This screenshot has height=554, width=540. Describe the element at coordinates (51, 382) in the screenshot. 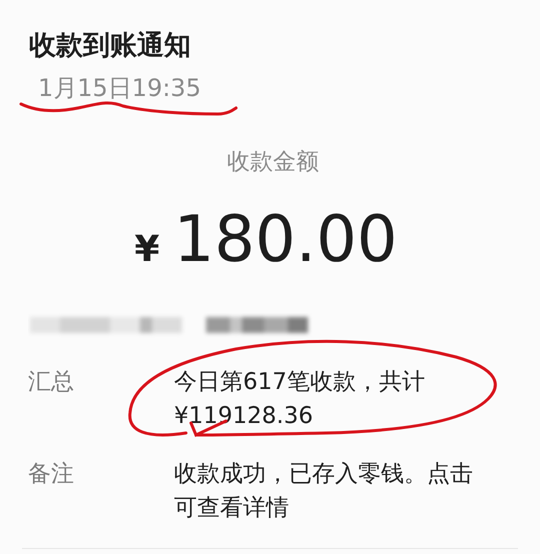

I see `field-label: 汇总` at that location.